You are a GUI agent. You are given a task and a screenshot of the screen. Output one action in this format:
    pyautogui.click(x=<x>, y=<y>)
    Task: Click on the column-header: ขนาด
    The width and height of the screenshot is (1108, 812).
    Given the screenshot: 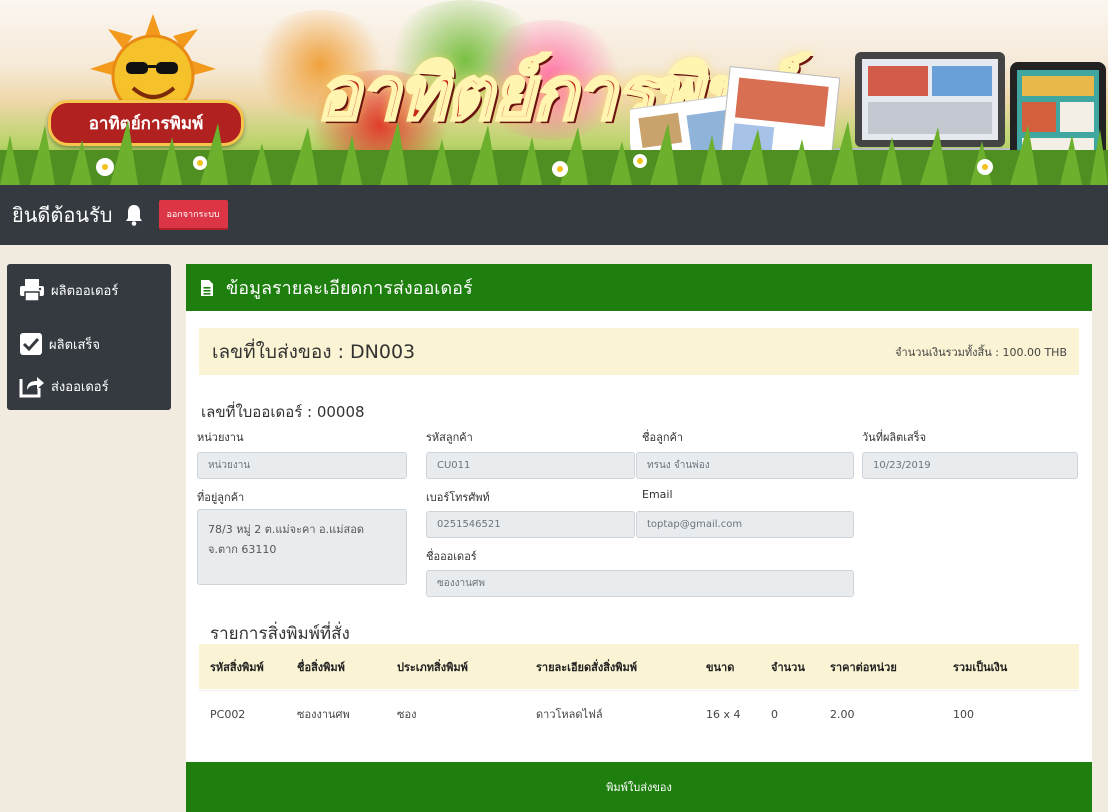 What is the action you would take?
    pyautogui.click(x=720, y=667)
    